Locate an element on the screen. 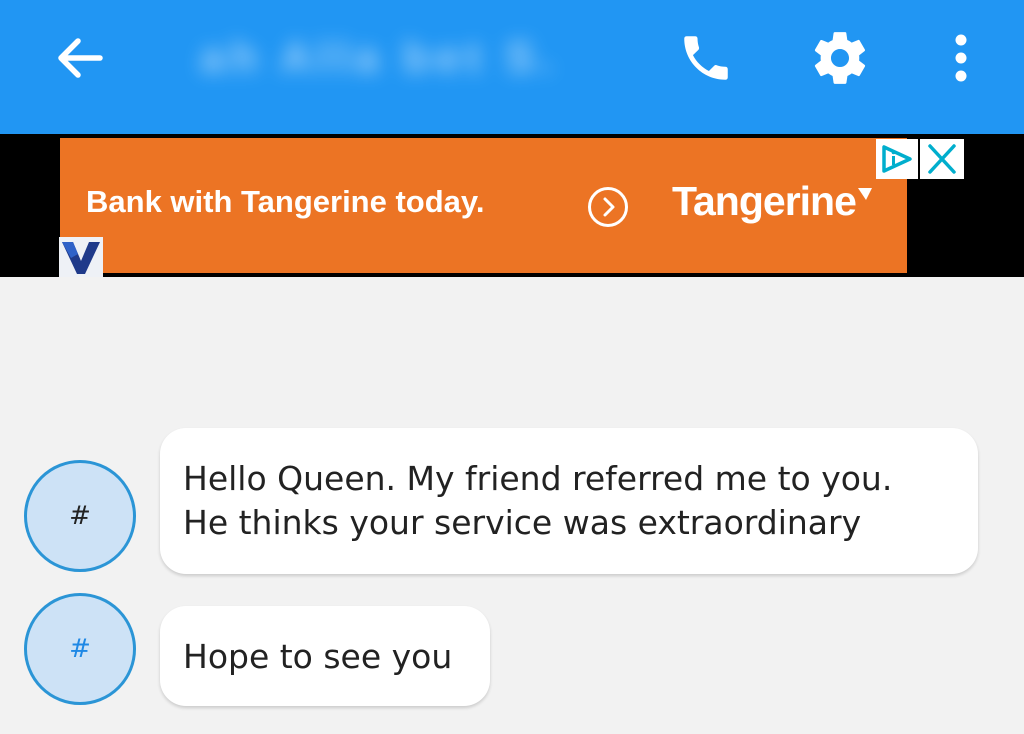 This screenshot has height=734, width=1024. adchoices-button is located at coordinates (897, 159).